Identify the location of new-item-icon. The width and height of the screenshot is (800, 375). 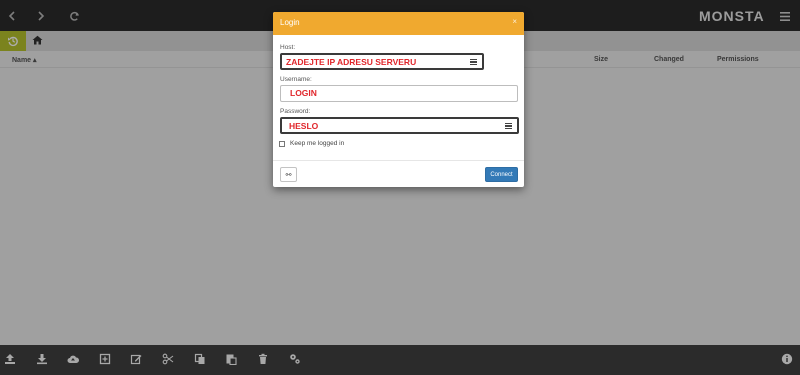
(105, 359).